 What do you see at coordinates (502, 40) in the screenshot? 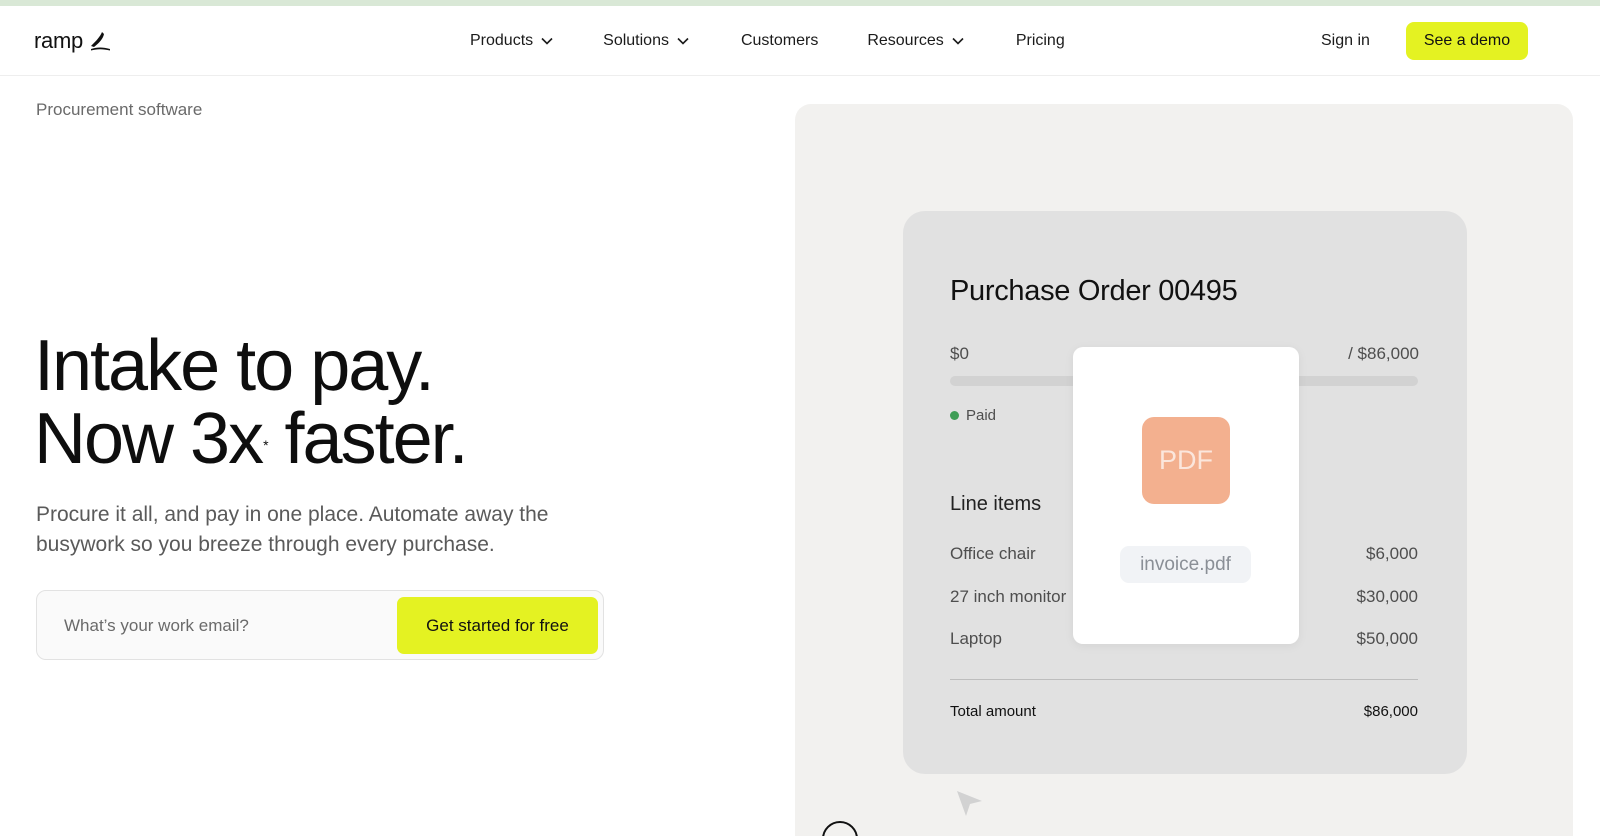
I see `nav-products-label: Products` at bounding box center [502, 40].